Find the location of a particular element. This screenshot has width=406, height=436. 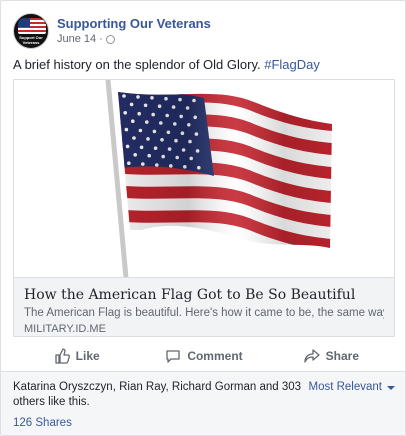

comment-label: Comment is located at coordinates (215, 356).